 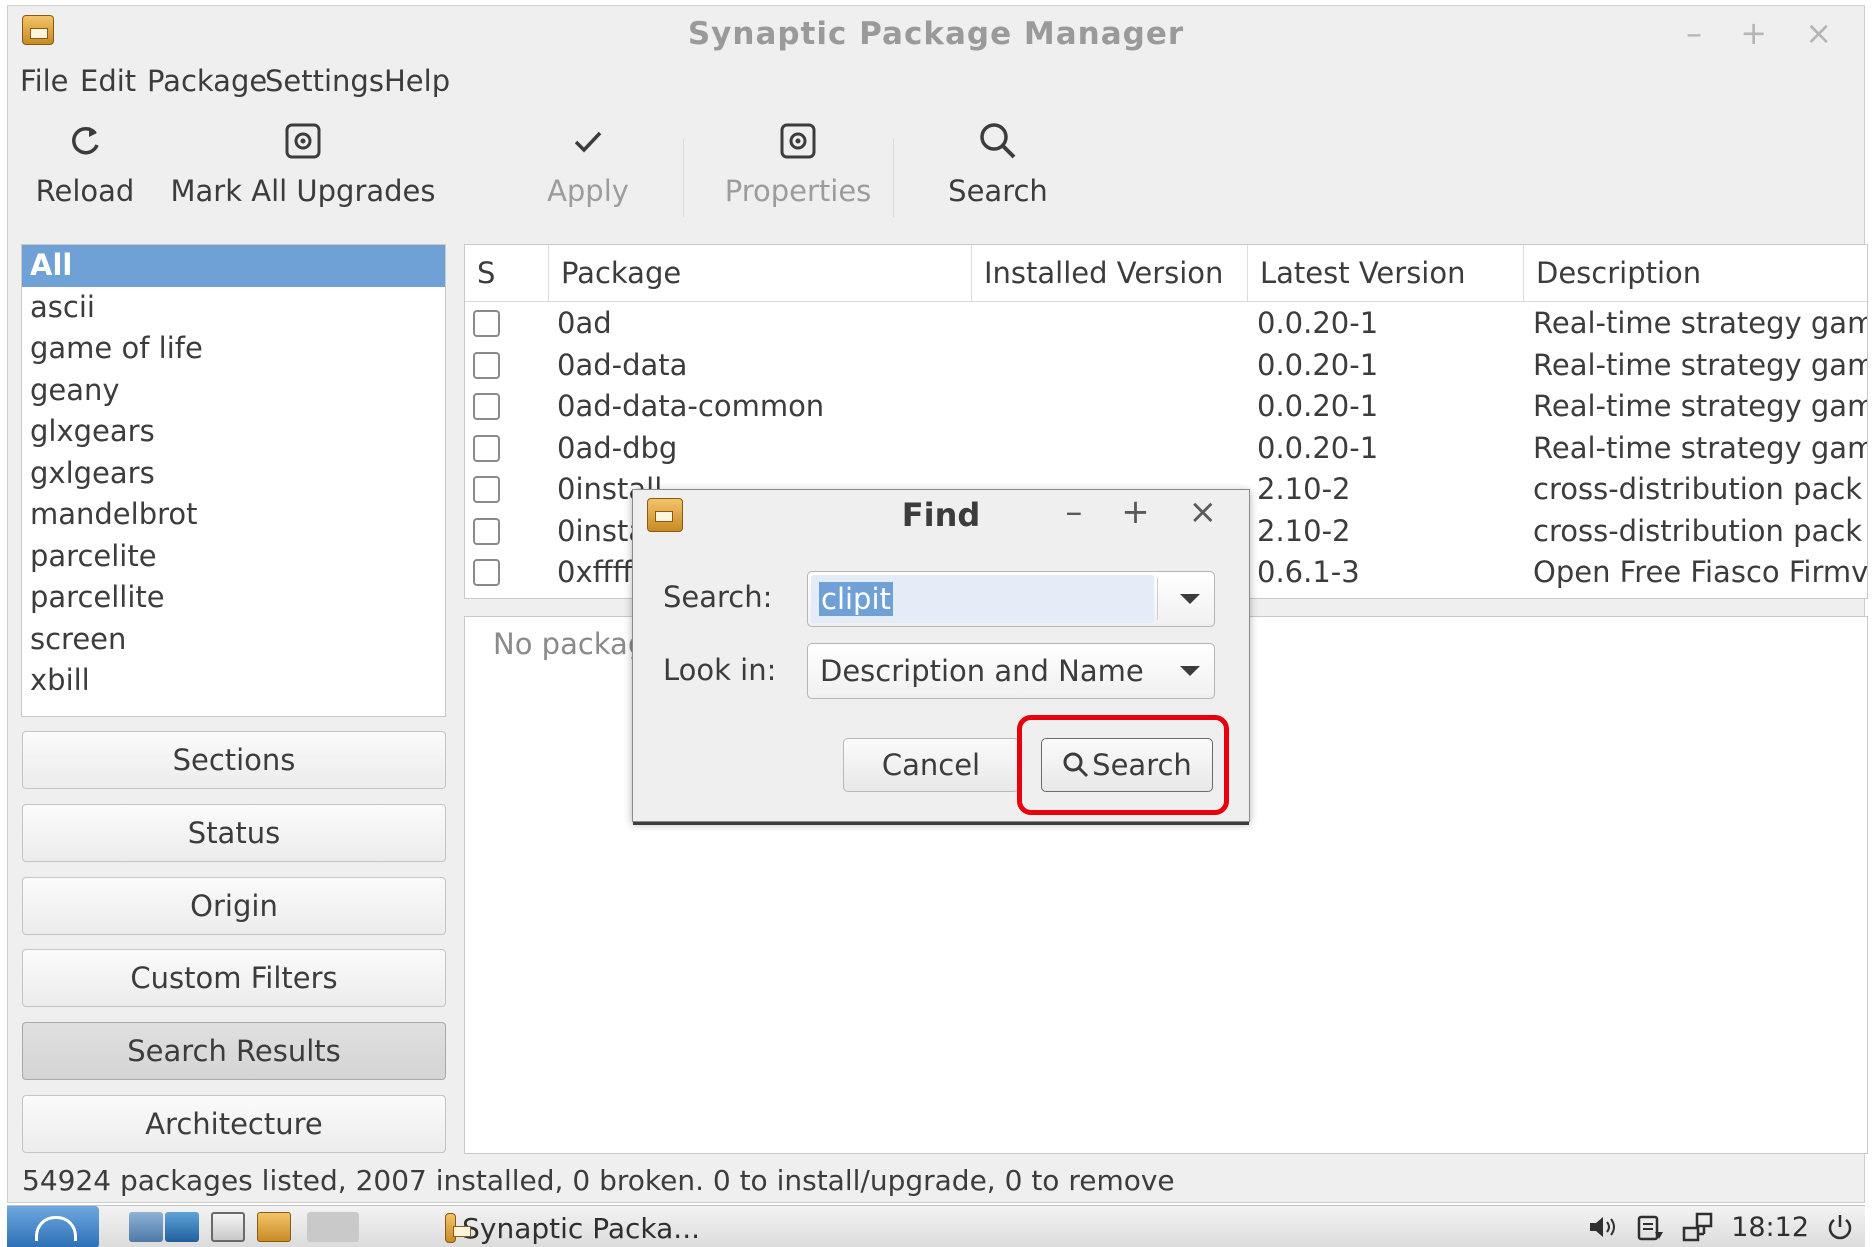 What do you see at coordinates (233, 308) in the screenshot?
I see `filter-item: ascii` at bounding box center [233, 308].